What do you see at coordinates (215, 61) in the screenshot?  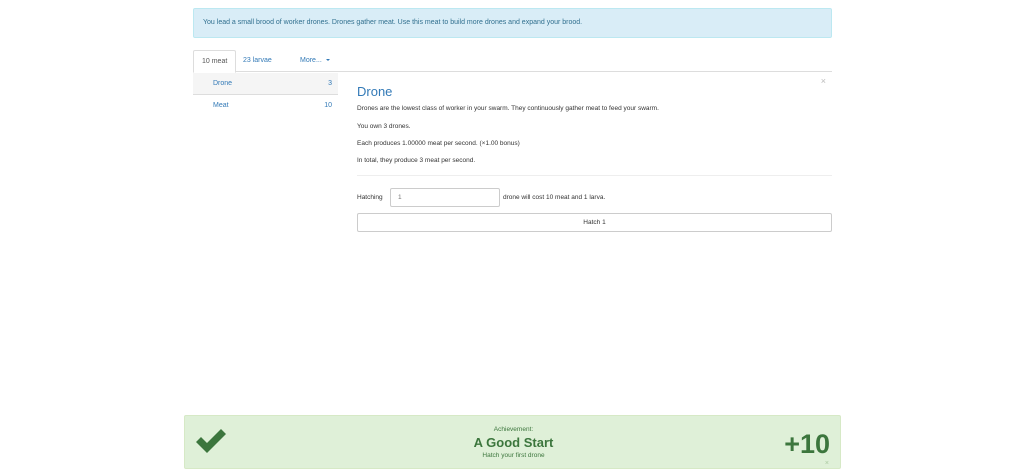 I see `tab-meat: 10 meat` at bounding box center [215, 61].